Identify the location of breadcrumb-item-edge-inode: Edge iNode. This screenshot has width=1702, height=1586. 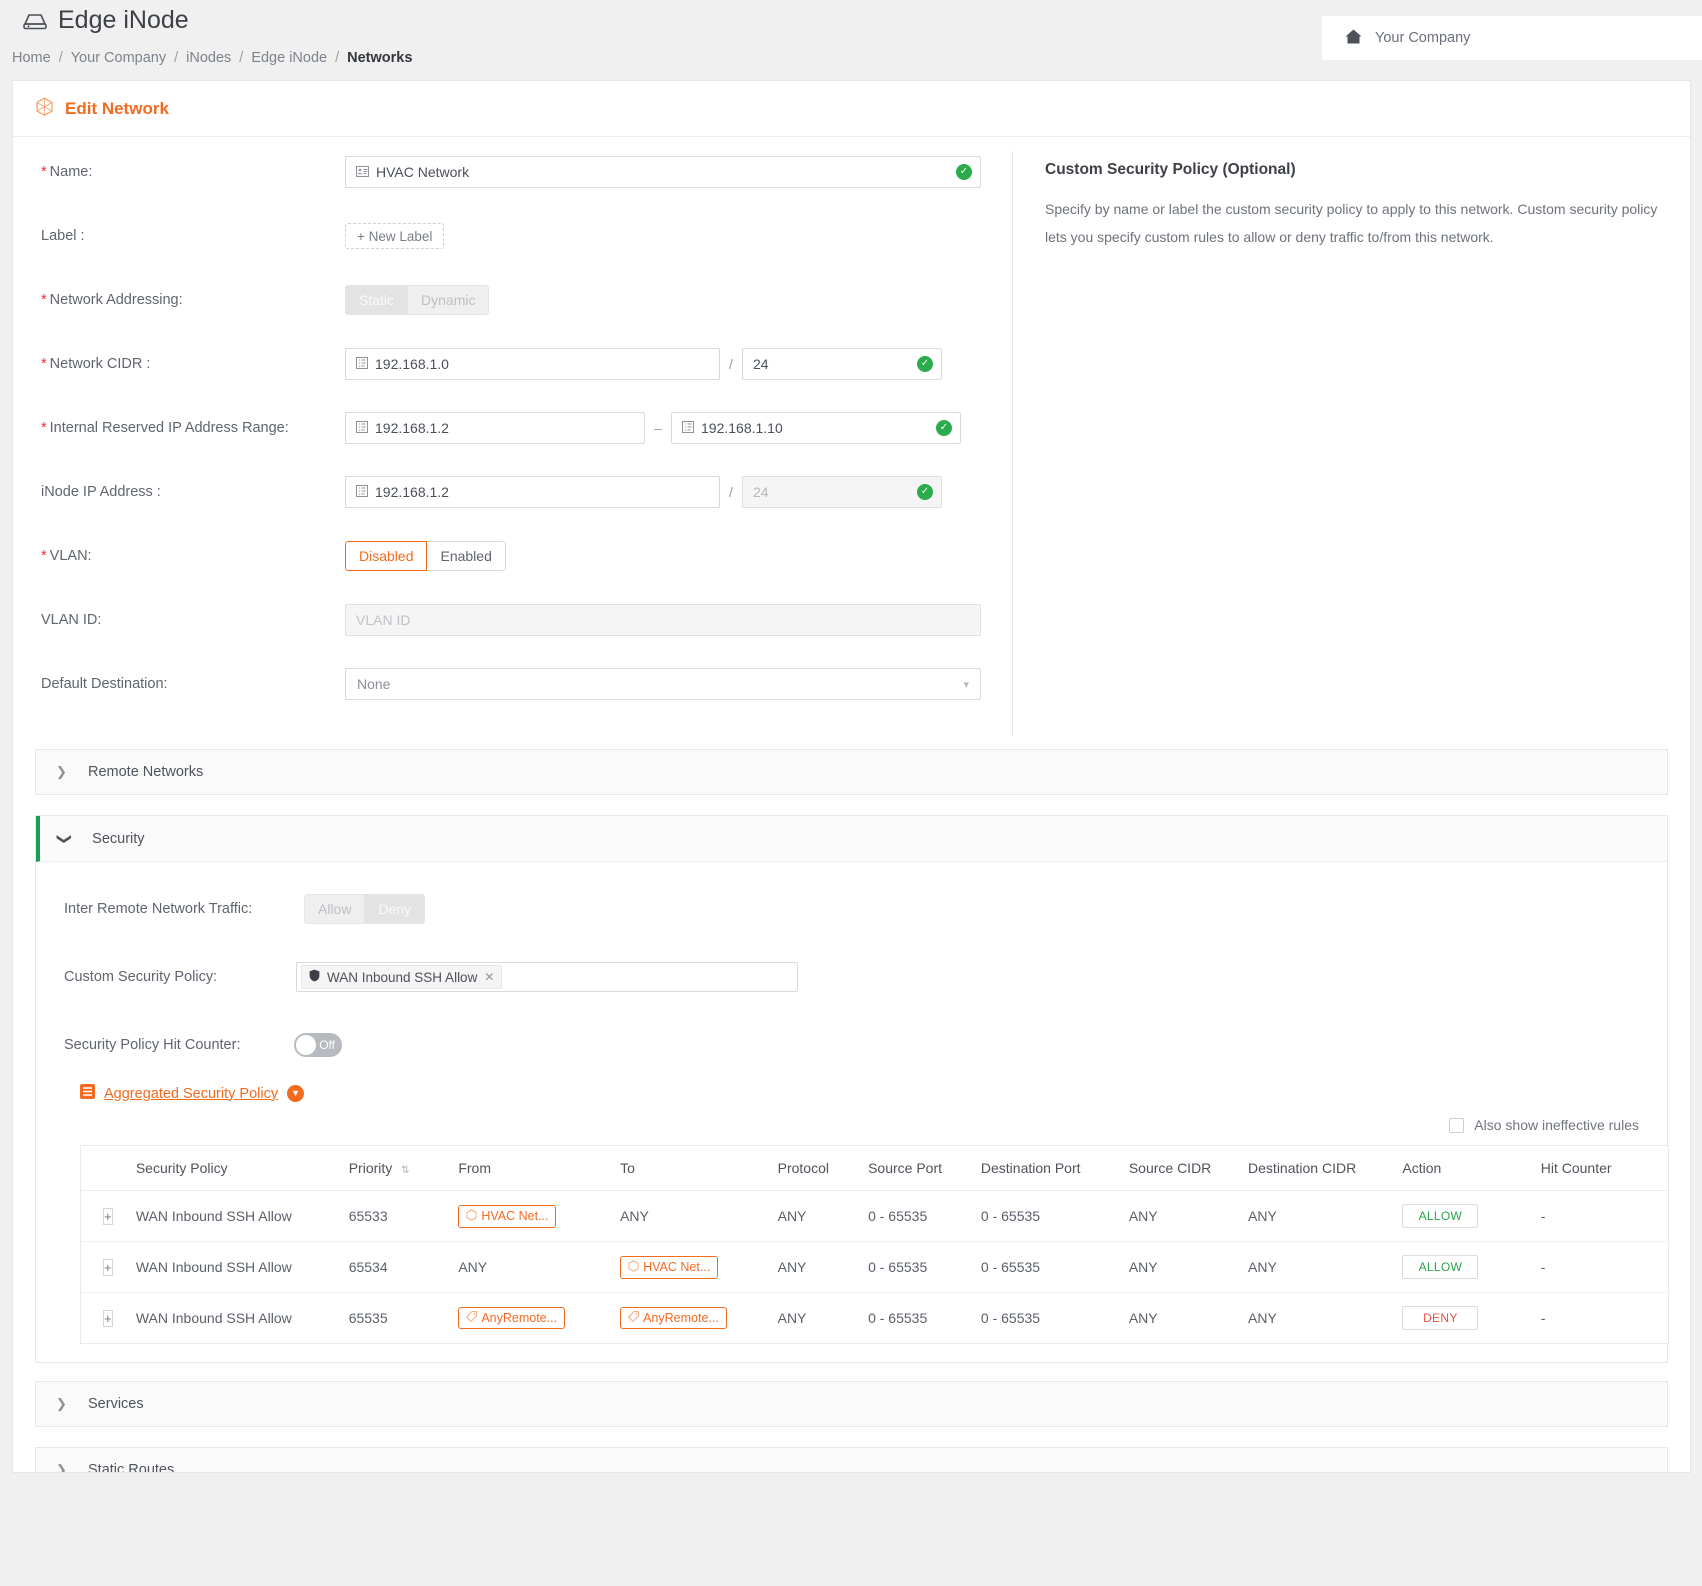
(289, 58).